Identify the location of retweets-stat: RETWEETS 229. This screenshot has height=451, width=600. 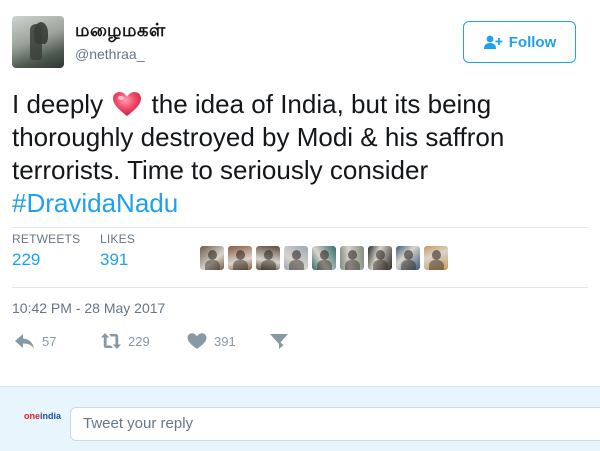
(46, 251).